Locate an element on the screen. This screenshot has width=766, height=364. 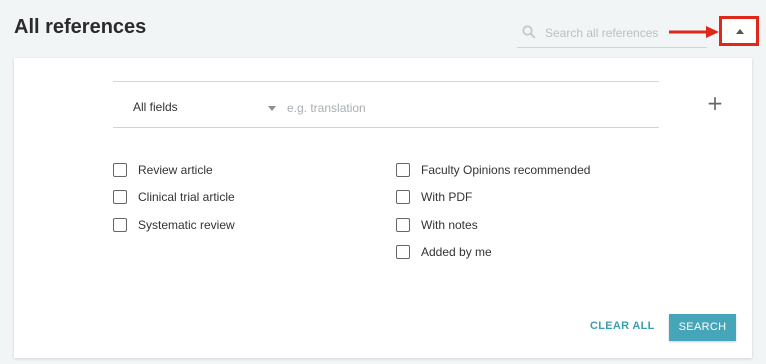
page-title: All references is located at coordinates (80, 27).